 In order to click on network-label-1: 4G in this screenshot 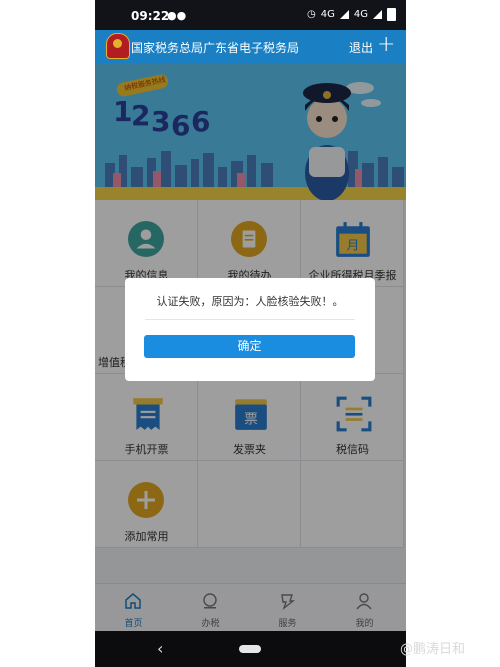, I will do `click(327, 14)`.